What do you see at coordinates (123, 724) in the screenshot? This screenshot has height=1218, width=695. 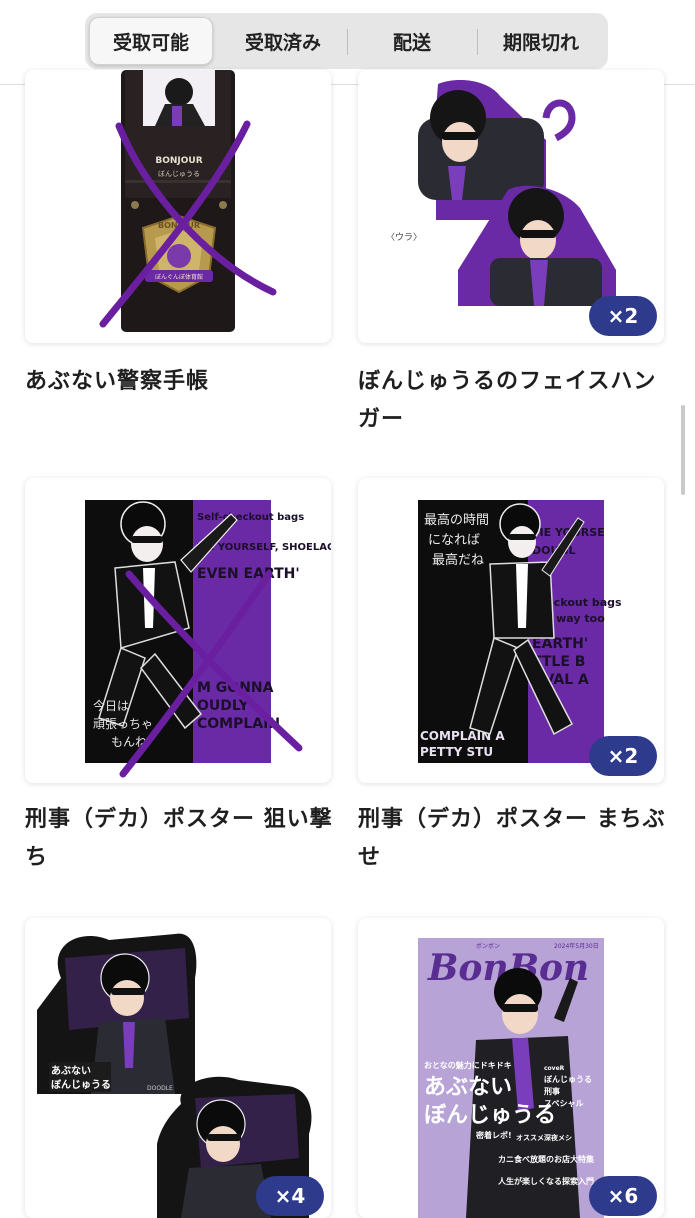 I see `poster-note: 頑張っちゃ` at bounding box center [123, 724].